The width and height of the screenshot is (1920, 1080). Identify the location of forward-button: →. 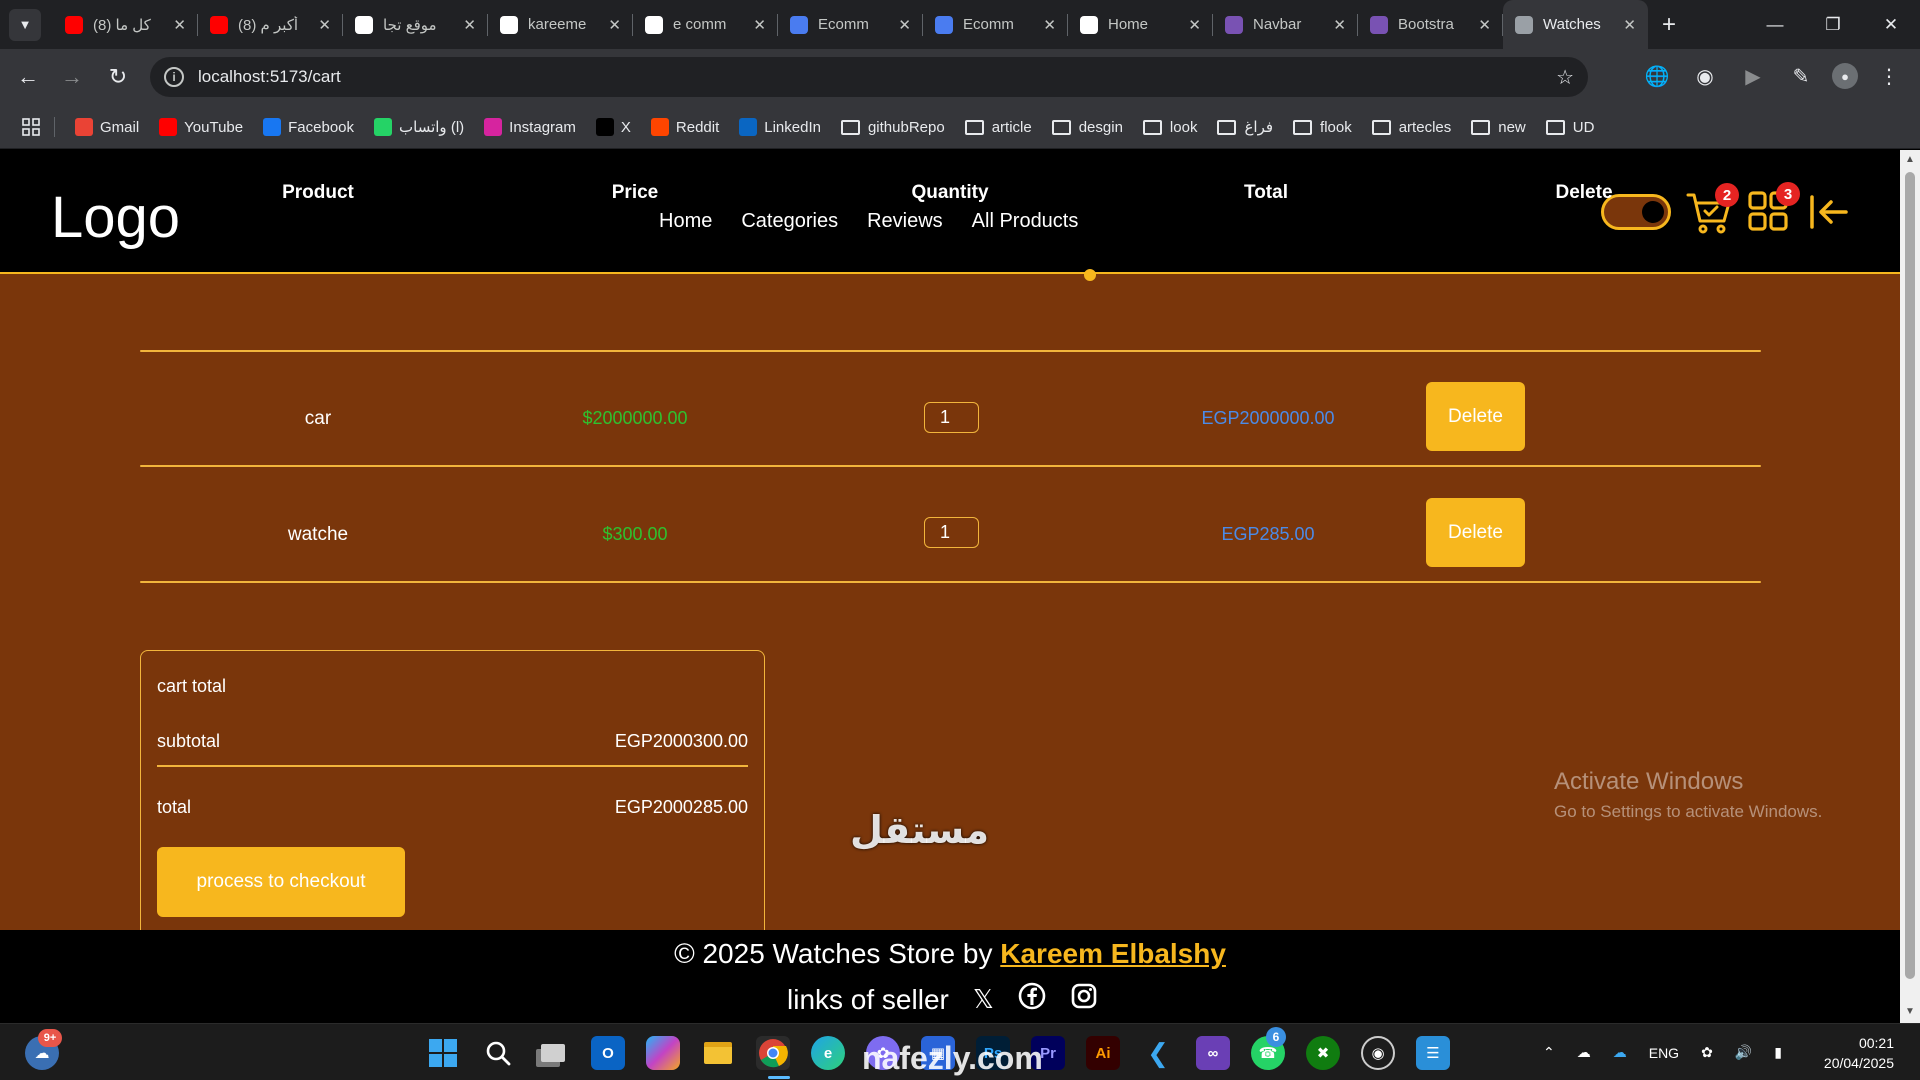
(72, 77).